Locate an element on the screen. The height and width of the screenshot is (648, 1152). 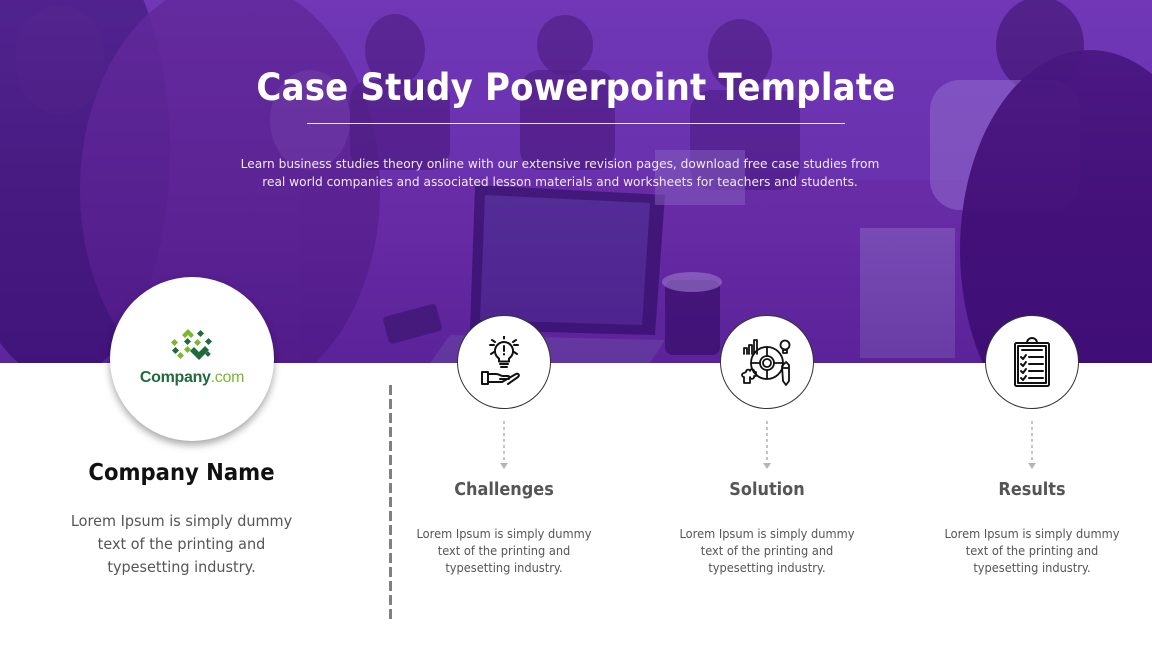
title-underline is located at coordinates (576, 123).